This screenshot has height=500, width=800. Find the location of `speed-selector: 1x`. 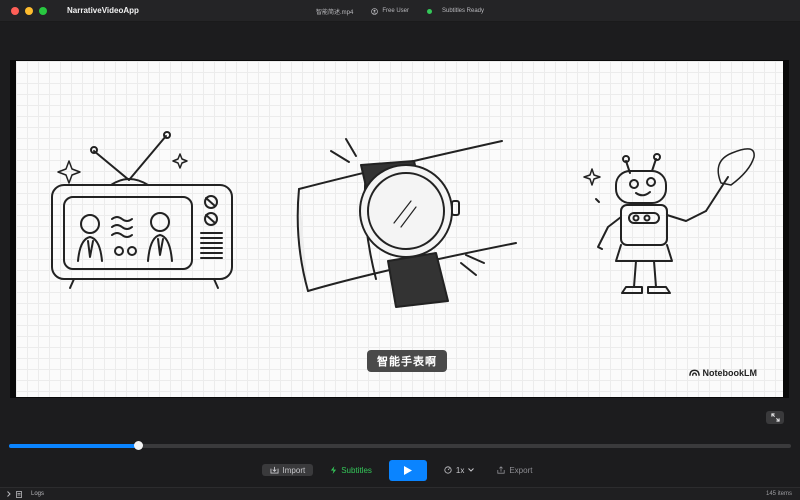

speed-selector: 1x is located at coordinates (459, 470).